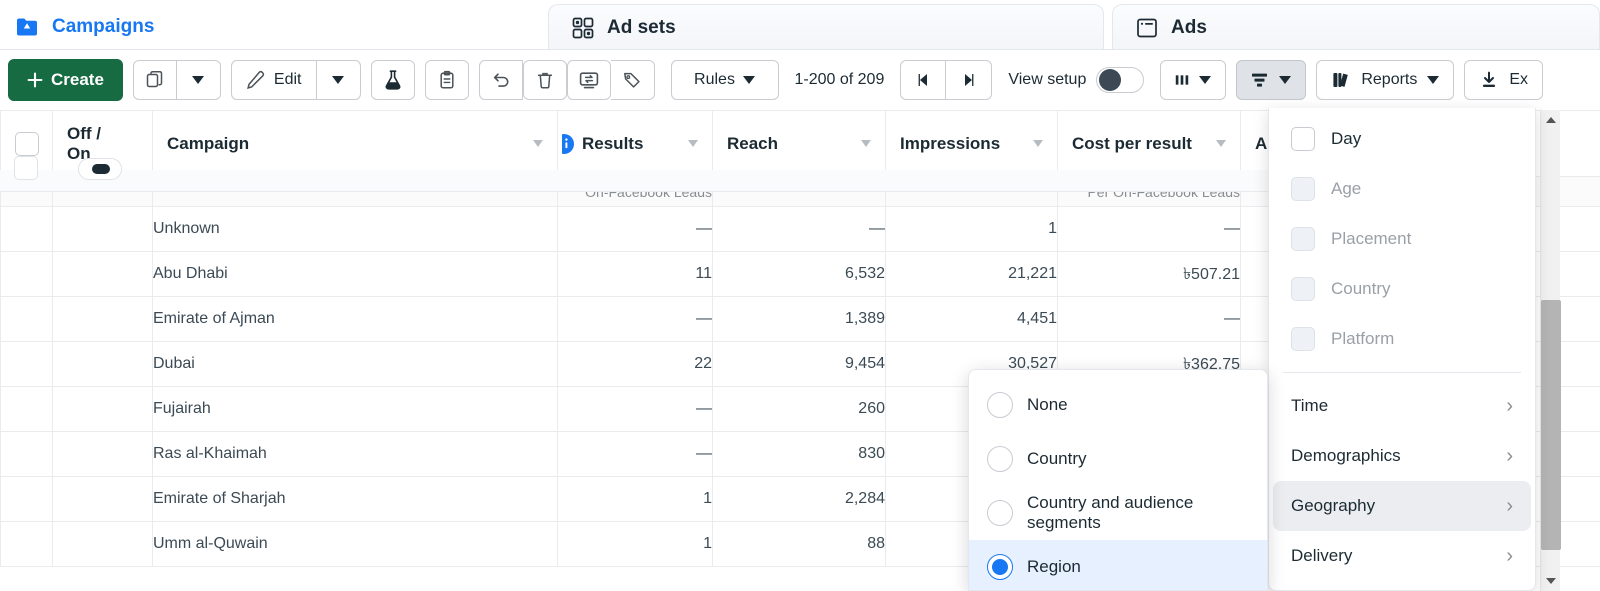  I want to click on edit-button: Edit, so click(273, 80).